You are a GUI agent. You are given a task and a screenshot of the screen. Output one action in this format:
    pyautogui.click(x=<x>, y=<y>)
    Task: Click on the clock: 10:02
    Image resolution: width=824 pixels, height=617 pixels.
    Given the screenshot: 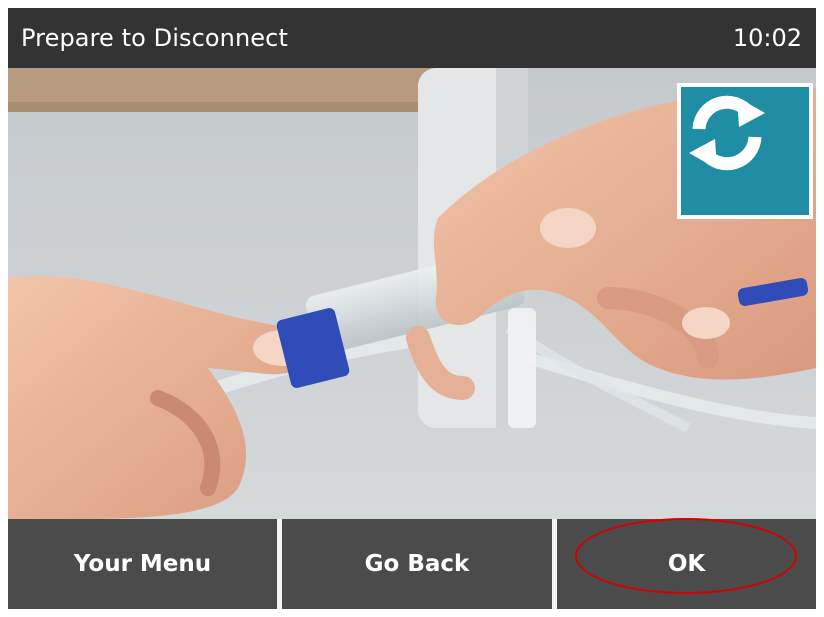 What is the action you would take?
    pyautogui.click(x=767, y=38)
    